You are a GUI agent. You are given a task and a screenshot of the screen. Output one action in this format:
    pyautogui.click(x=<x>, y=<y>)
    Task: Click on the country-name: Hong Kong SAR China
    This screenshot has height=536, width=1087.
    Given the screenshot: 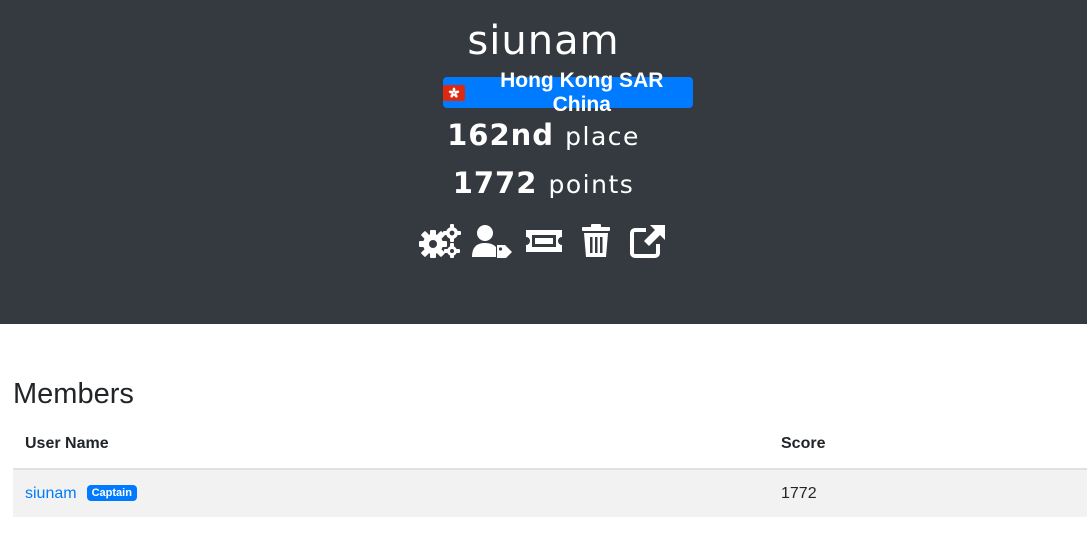 What is the action you would take?
    pyautogui.click(x=582, y=92)
    